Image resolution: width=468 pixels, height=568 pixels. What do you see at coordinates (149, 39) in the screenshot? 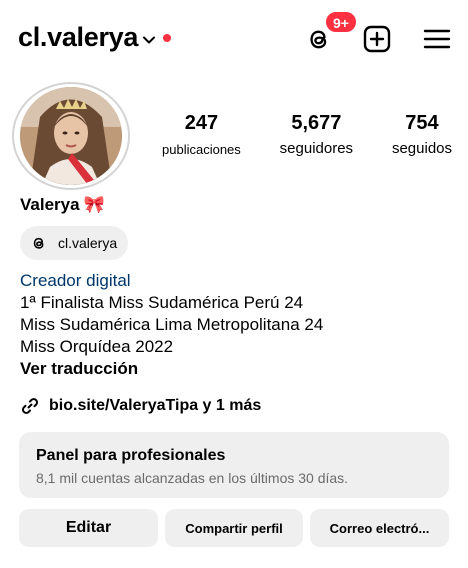
I see `chevron-down-icon` at bounding box center [149, 39].